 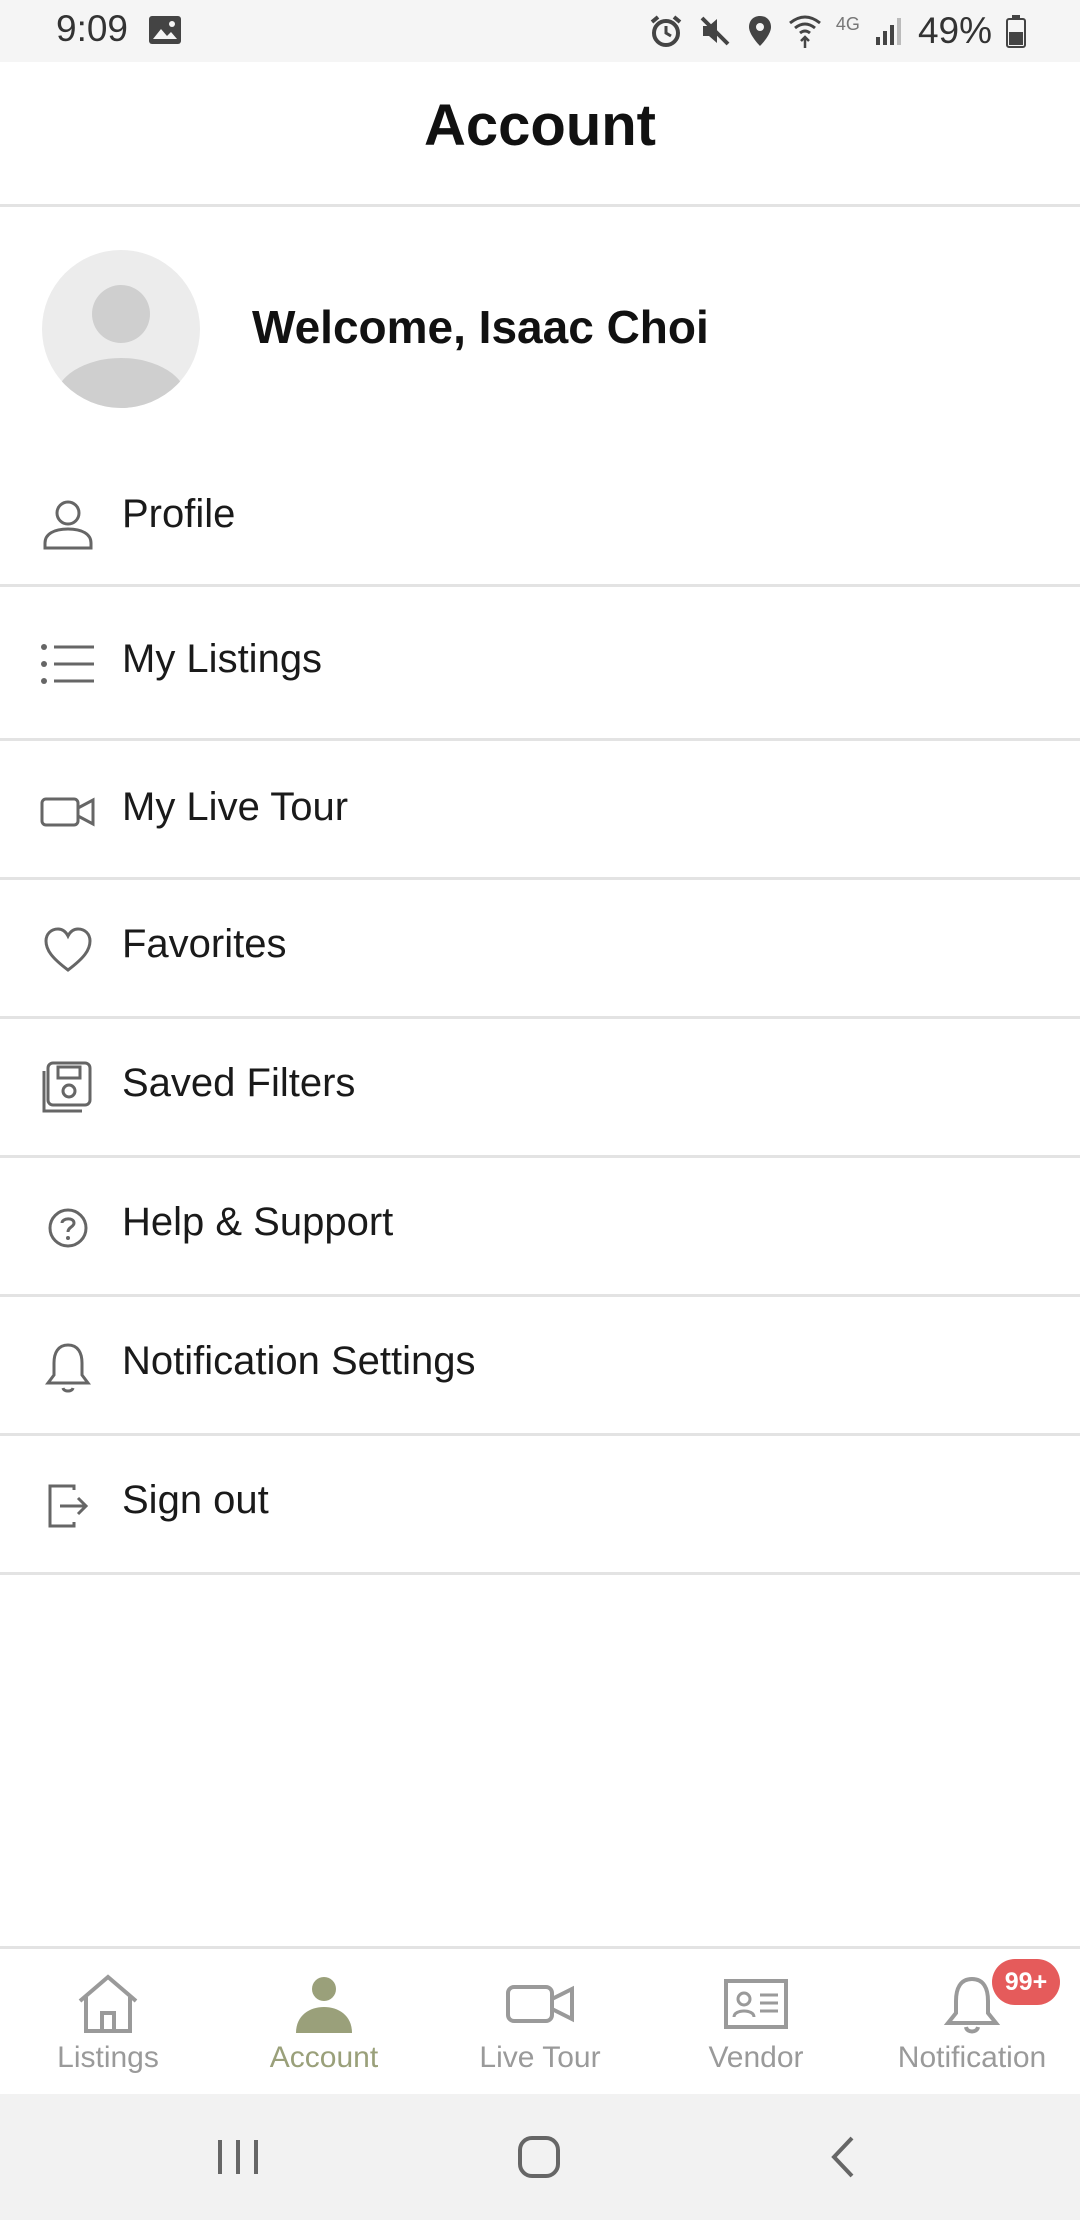 I want to click on menu-label-sign-out: Sign out, so click(x=195, y=1500).